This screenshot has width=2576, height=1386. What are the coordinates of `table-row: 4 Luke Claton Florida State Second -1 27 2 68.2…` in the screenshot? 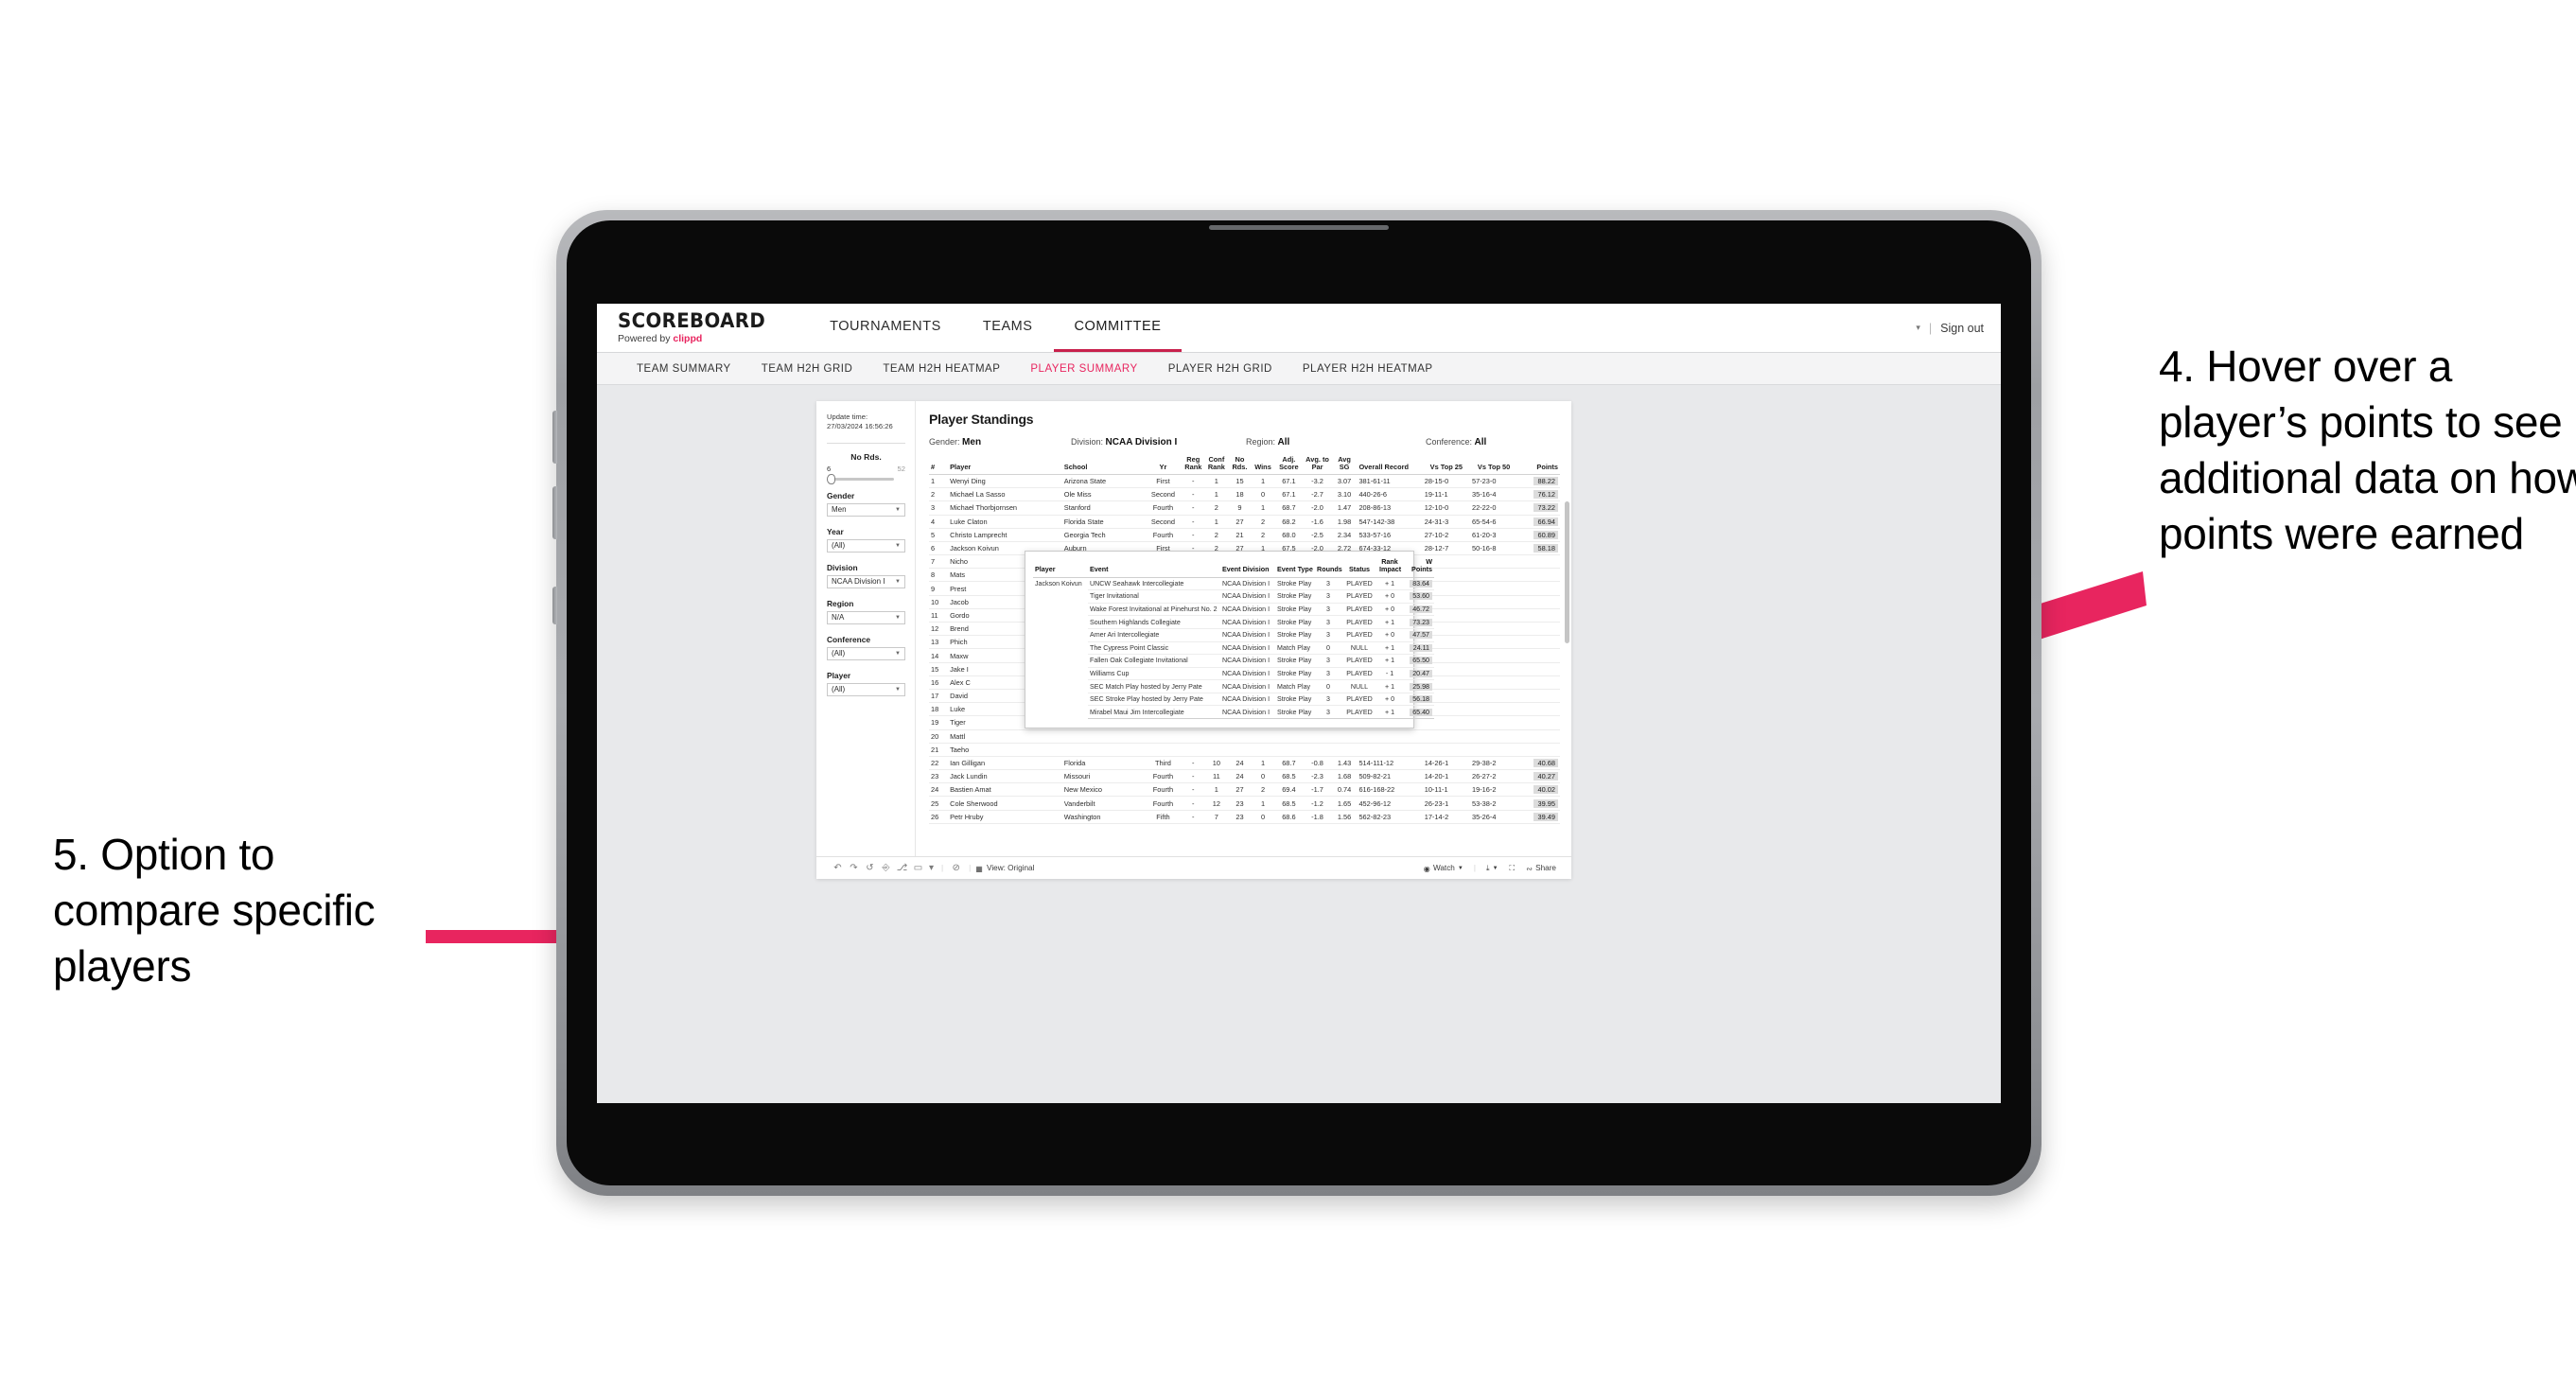 It's located at (1245, 522).